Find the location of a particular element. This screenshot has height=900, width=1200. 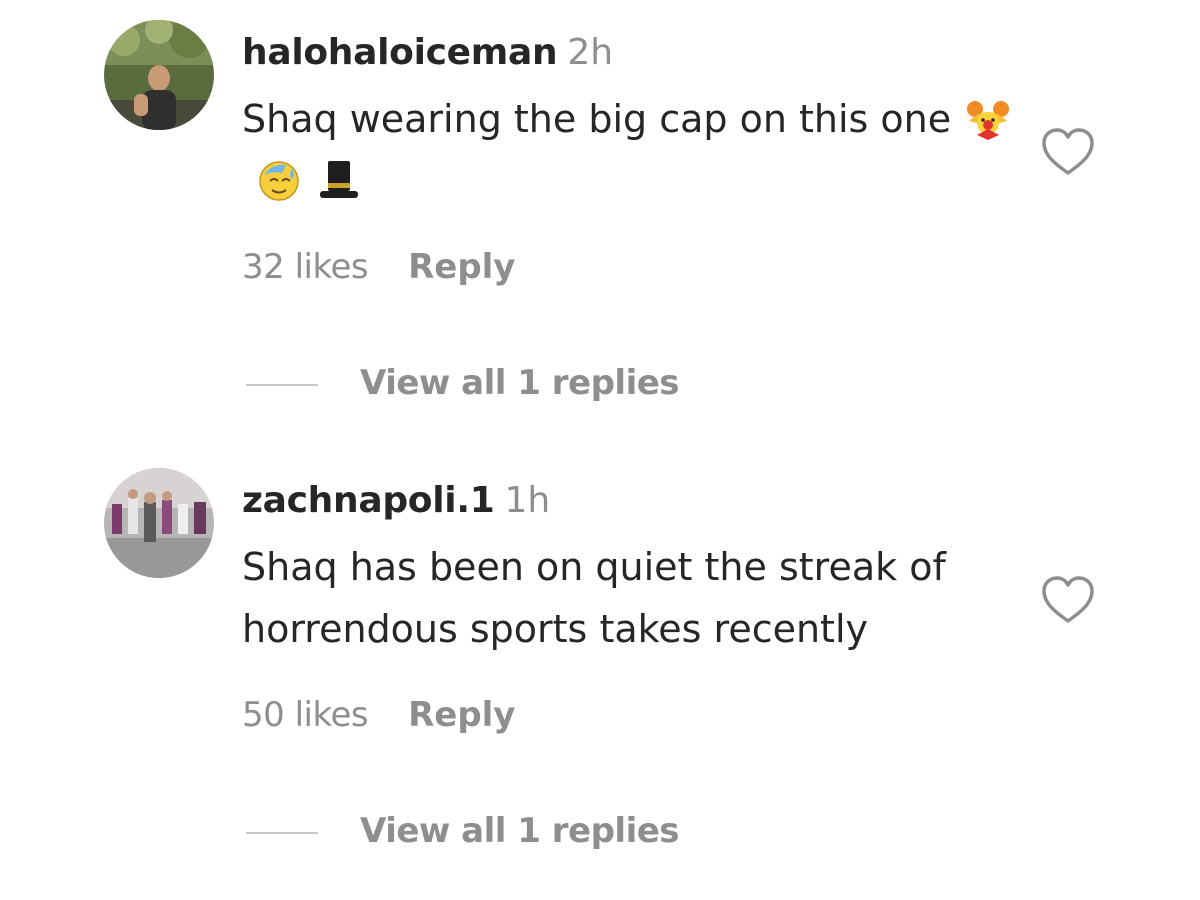

comment-header: halohaloiceman 2h is located at coordinates (427, 53).